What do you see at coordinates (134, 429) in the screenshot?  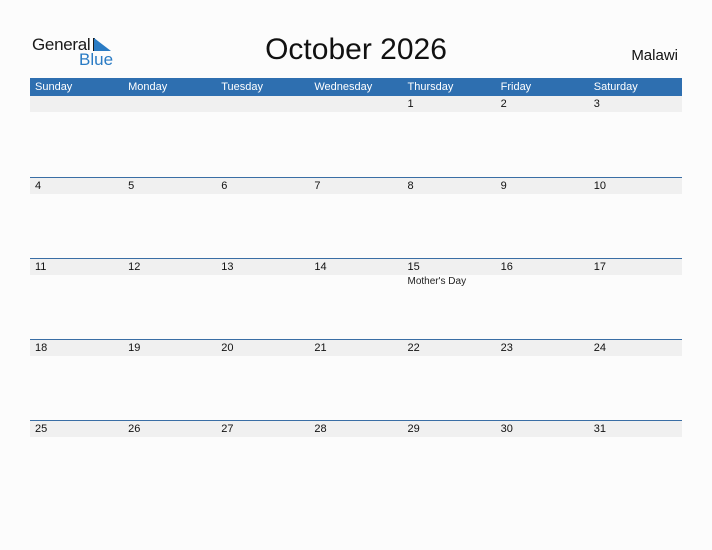 I see `day-number: 26` at bounding box center [134, 429].